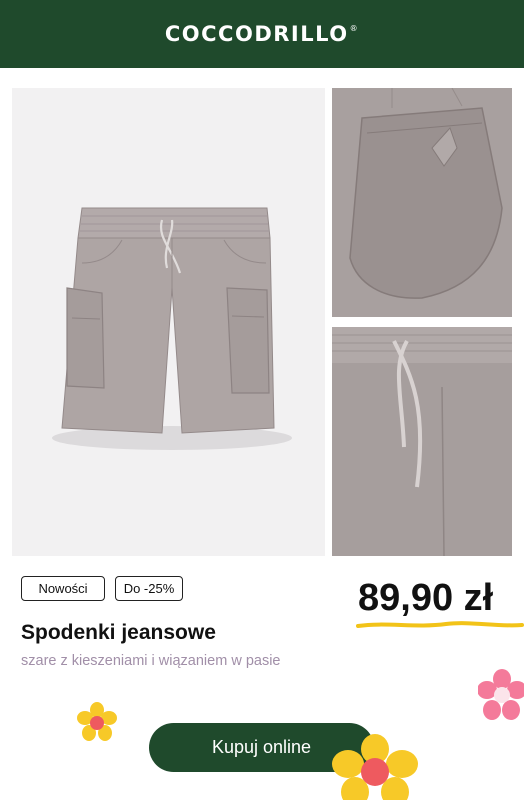  I want to click on product-title: Spodenki jeansowe, so click(118, 632).